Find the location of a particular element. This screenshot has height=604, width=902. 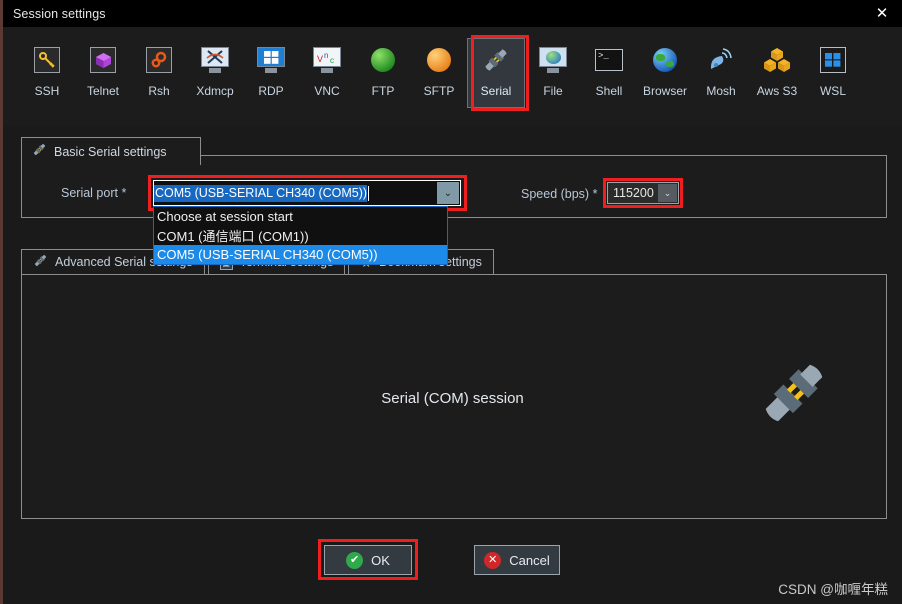

dropdown-option-selected: COM5 (USB-SERIAL CH340 (COM5)) is located at coordinates (300, 254).